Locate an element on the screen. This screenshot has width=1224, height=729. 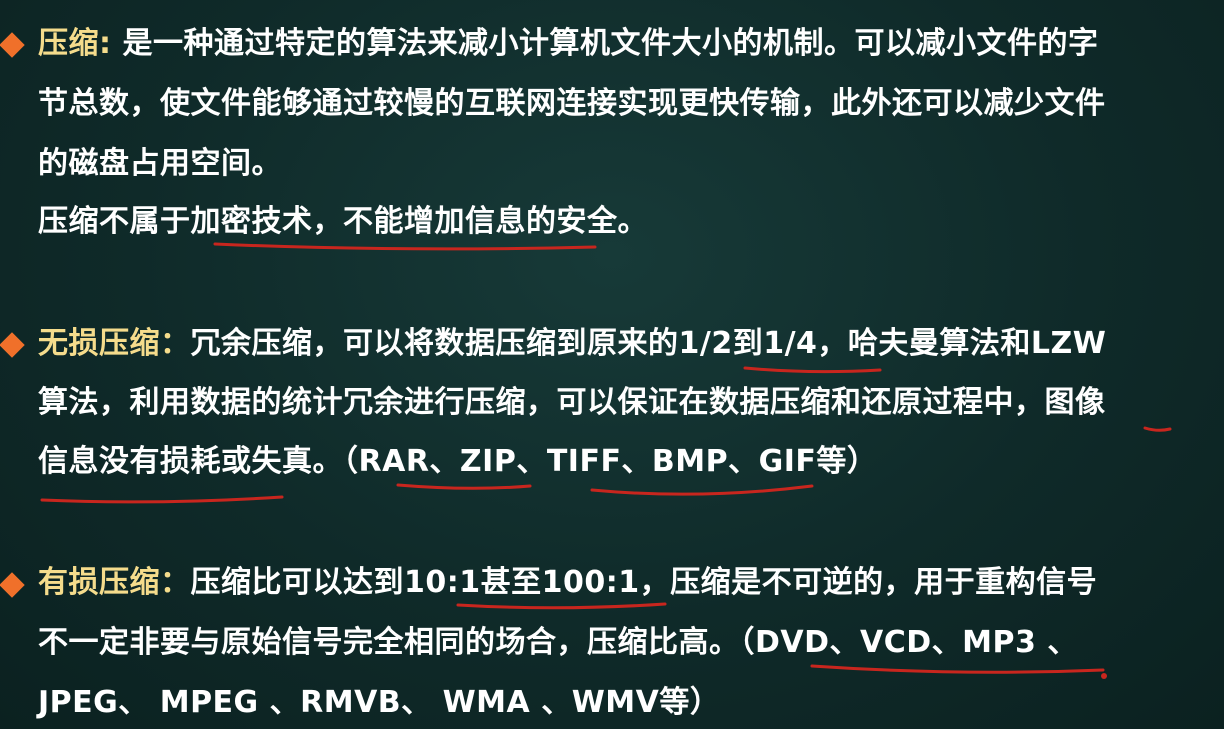
compression-line-1: 压缩: 是一种通过特定的算法来减小计算机文件大小的机制。可以减小文件的字 is located at coordinates (568, 44).